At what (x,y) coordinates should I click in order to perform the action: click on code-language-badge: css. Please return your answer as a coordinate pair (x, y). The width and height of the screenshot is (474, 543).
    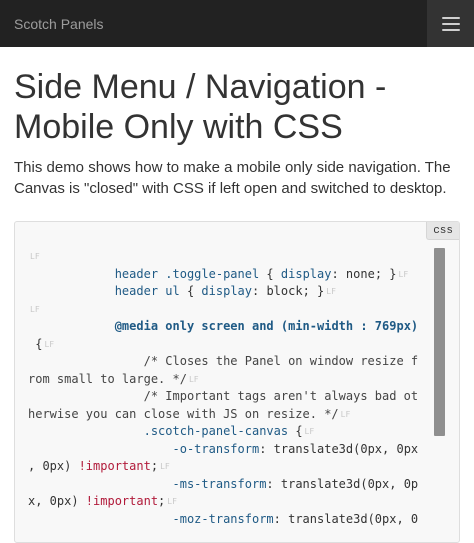
    Looking at the image, I should click on (442, 231).